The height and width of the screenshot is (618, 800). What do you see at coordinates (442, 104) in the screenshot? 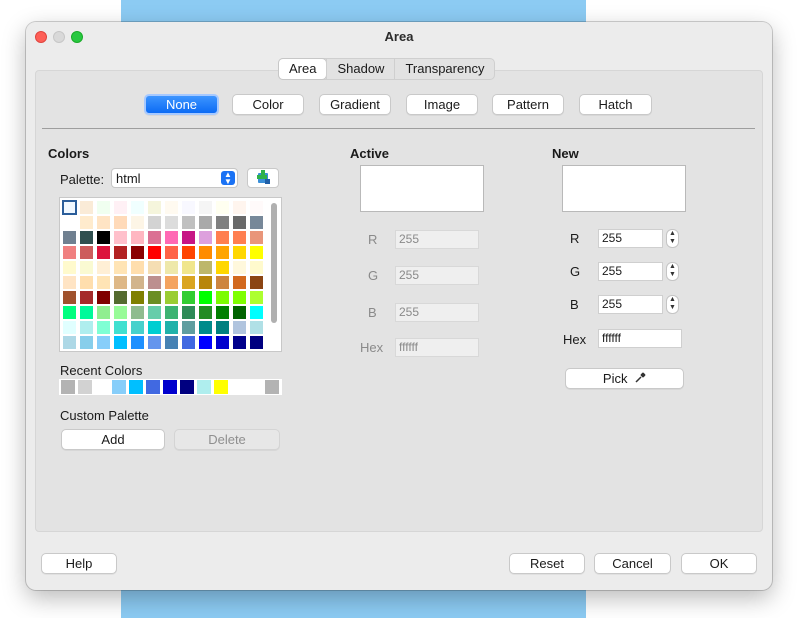
I see `fill-image-button: Image` at bounding box center [442, 104].